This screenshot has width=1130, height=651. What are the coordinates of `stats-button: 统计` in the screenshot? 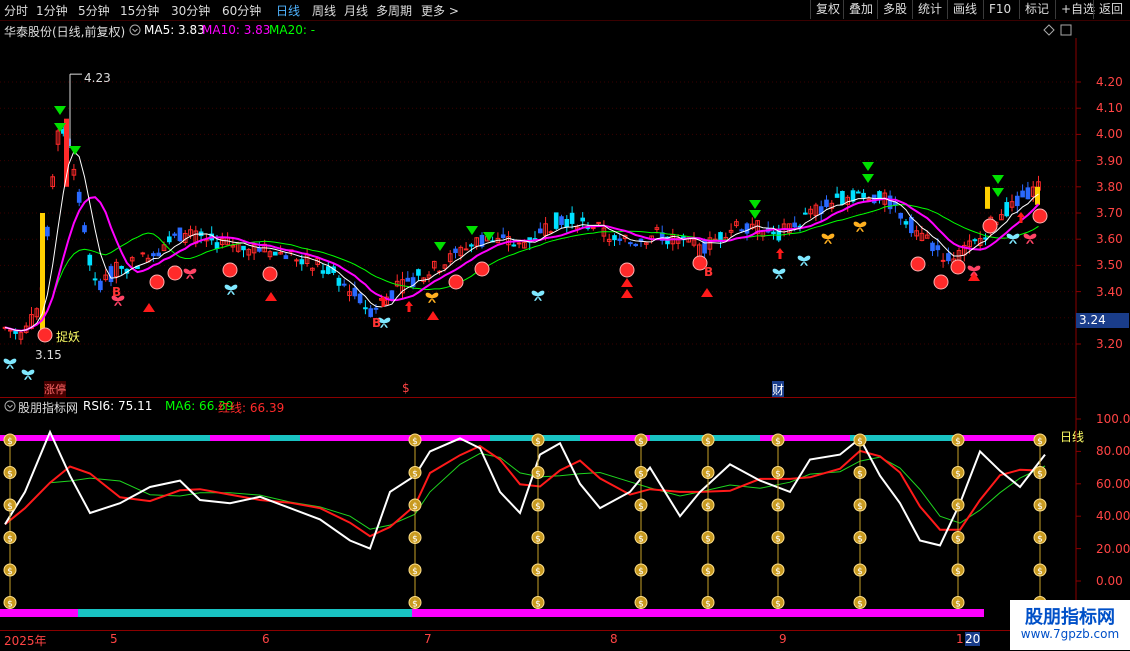 It's located at (929, 9).